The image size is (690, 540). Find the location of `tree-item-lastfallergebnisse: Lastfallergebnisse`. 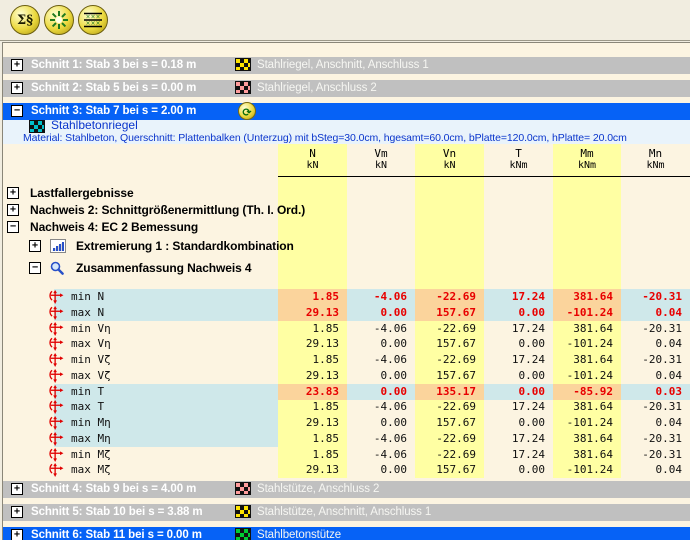

tree-item-lastfallergebnisse: Lastfallergebnisse is located at coordinates (346, 193).